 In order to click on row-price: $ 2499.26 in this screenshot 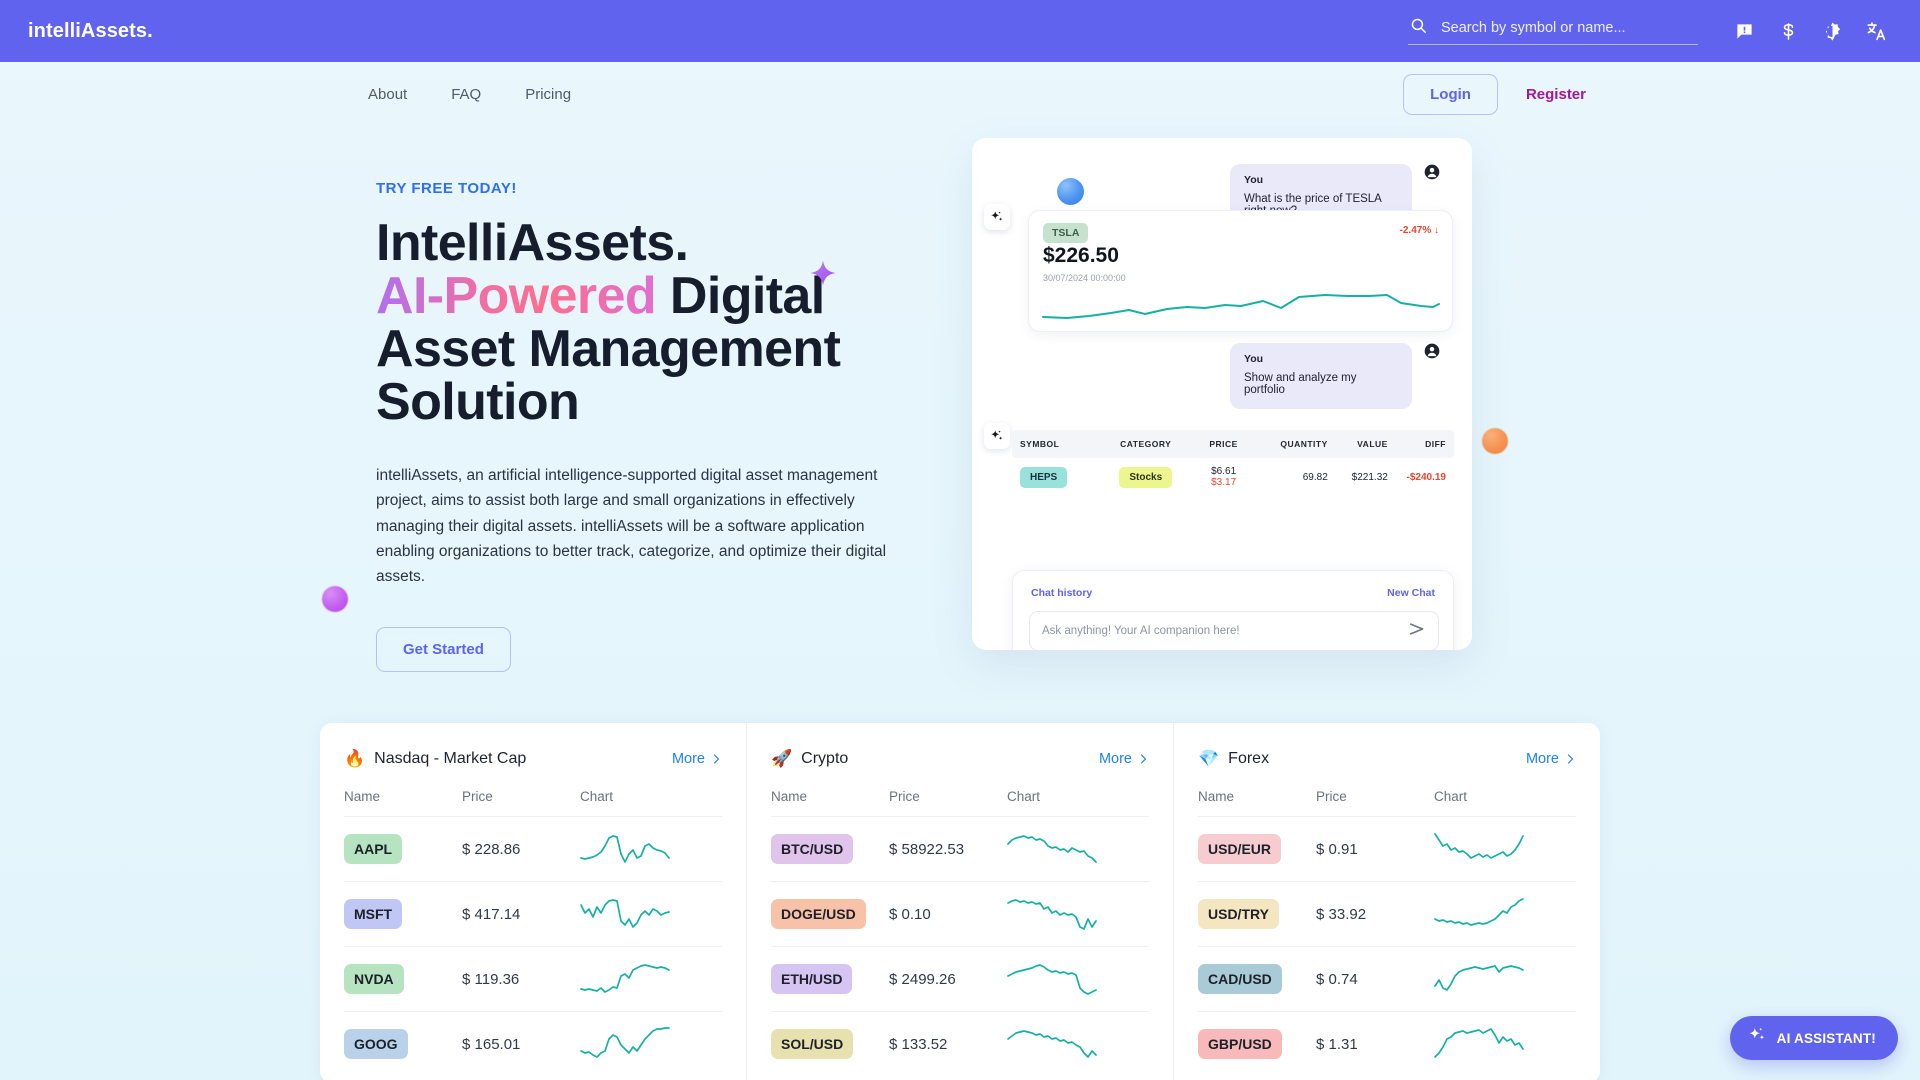, I will do `click(922, 979)`.